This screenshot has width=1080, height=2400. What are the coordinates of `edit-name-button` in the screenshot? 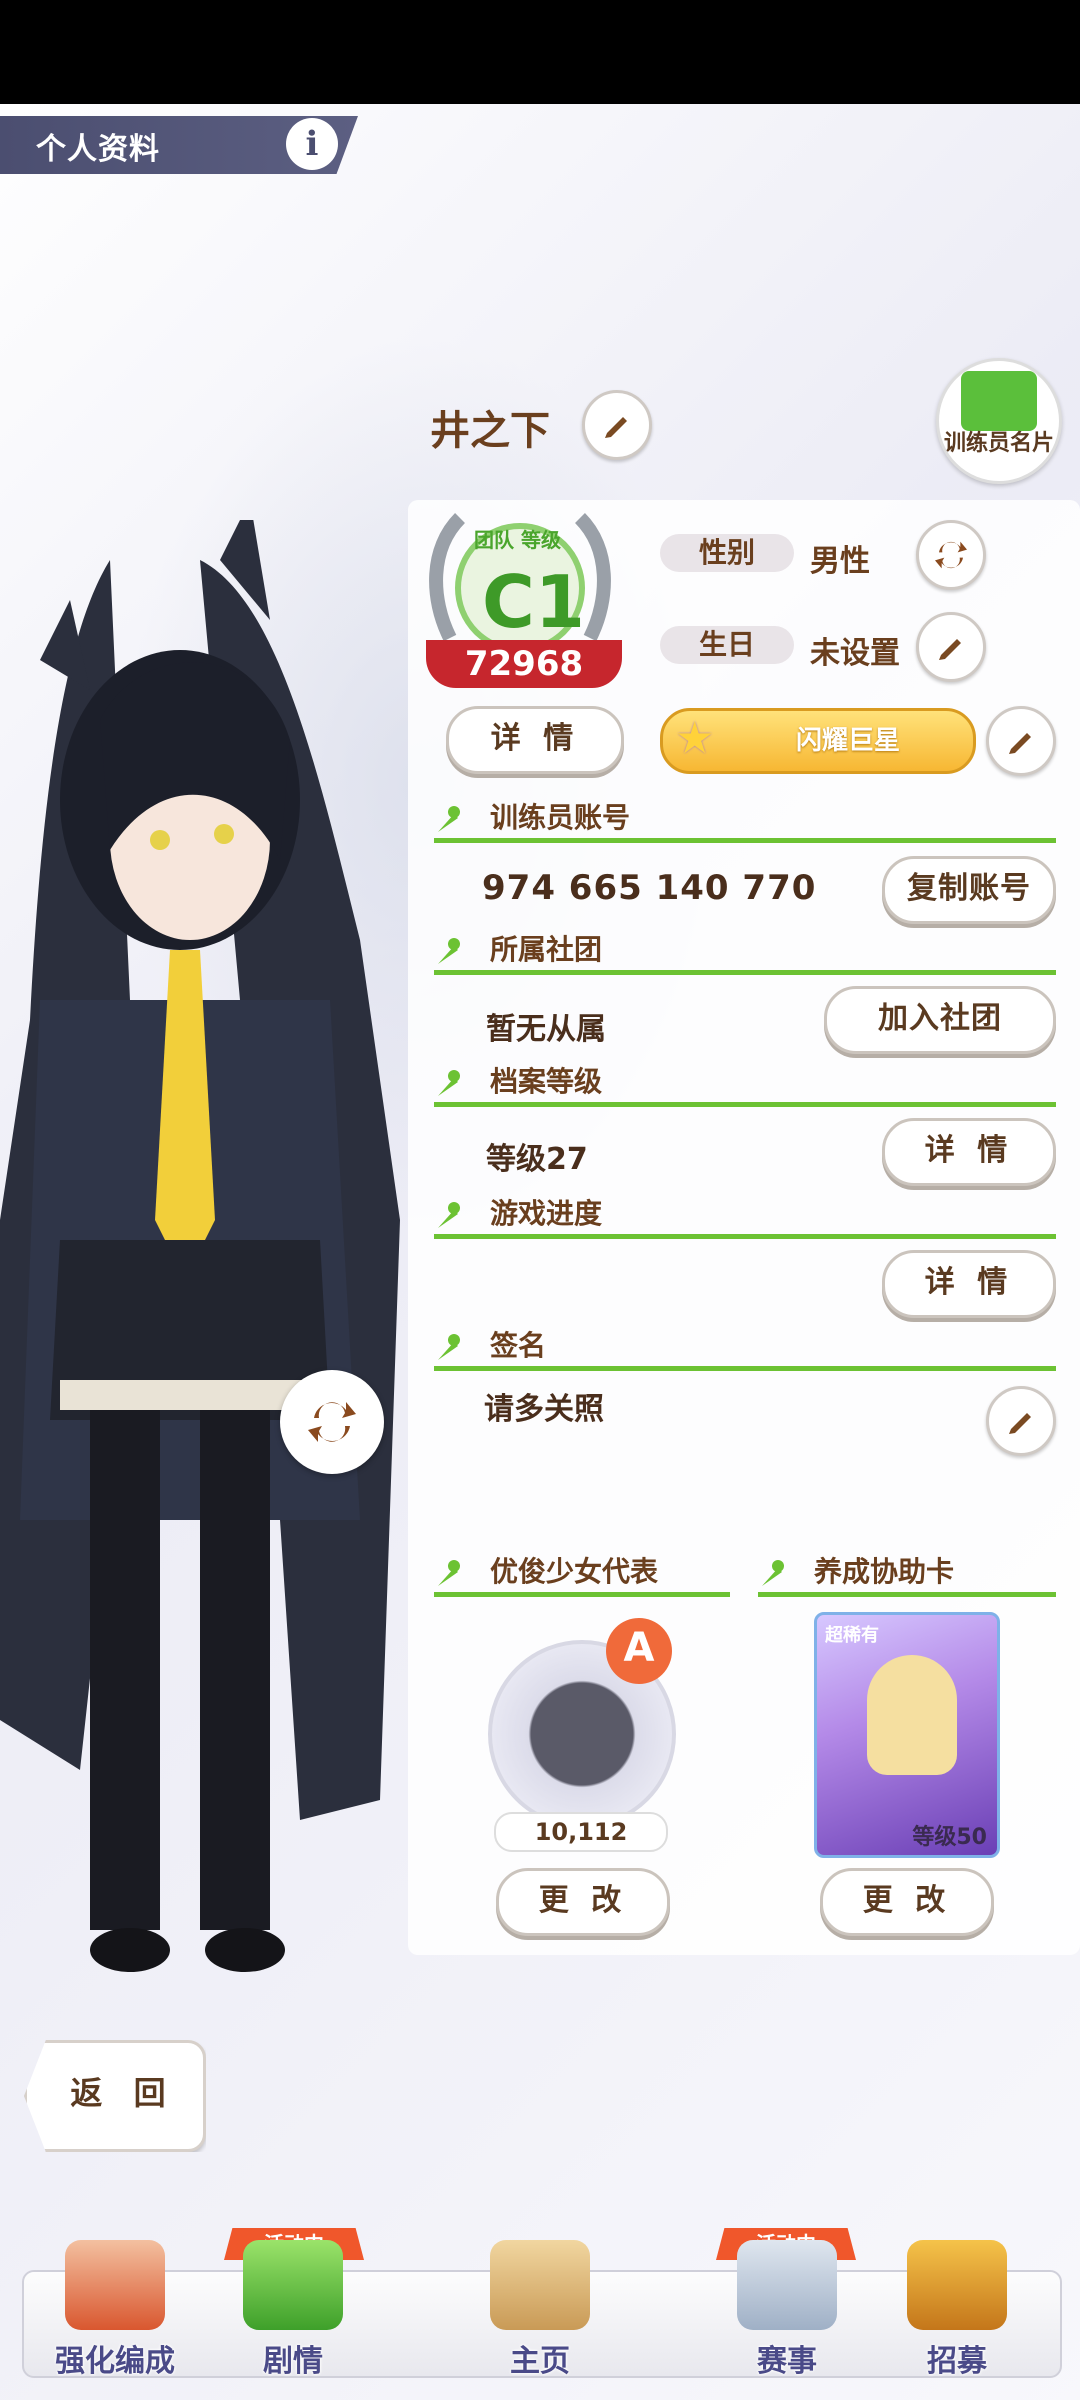 It's located at (617, 425).